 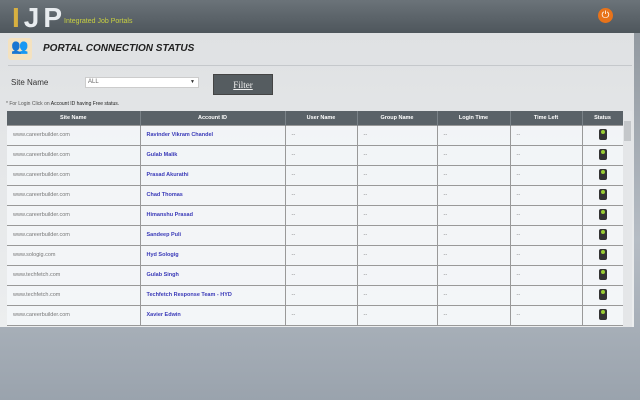 I want to click on app-header: IJP Integrated Job Portals ⏻, so click(x=320, y=16).